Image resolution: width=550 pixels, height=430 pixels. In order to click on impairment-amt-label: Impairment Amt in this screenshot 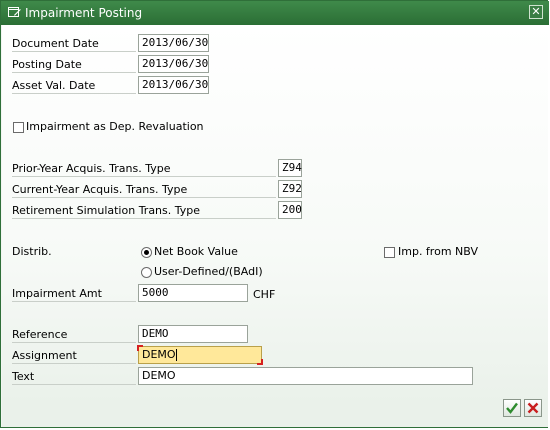, I will do `click(74, 294)`.